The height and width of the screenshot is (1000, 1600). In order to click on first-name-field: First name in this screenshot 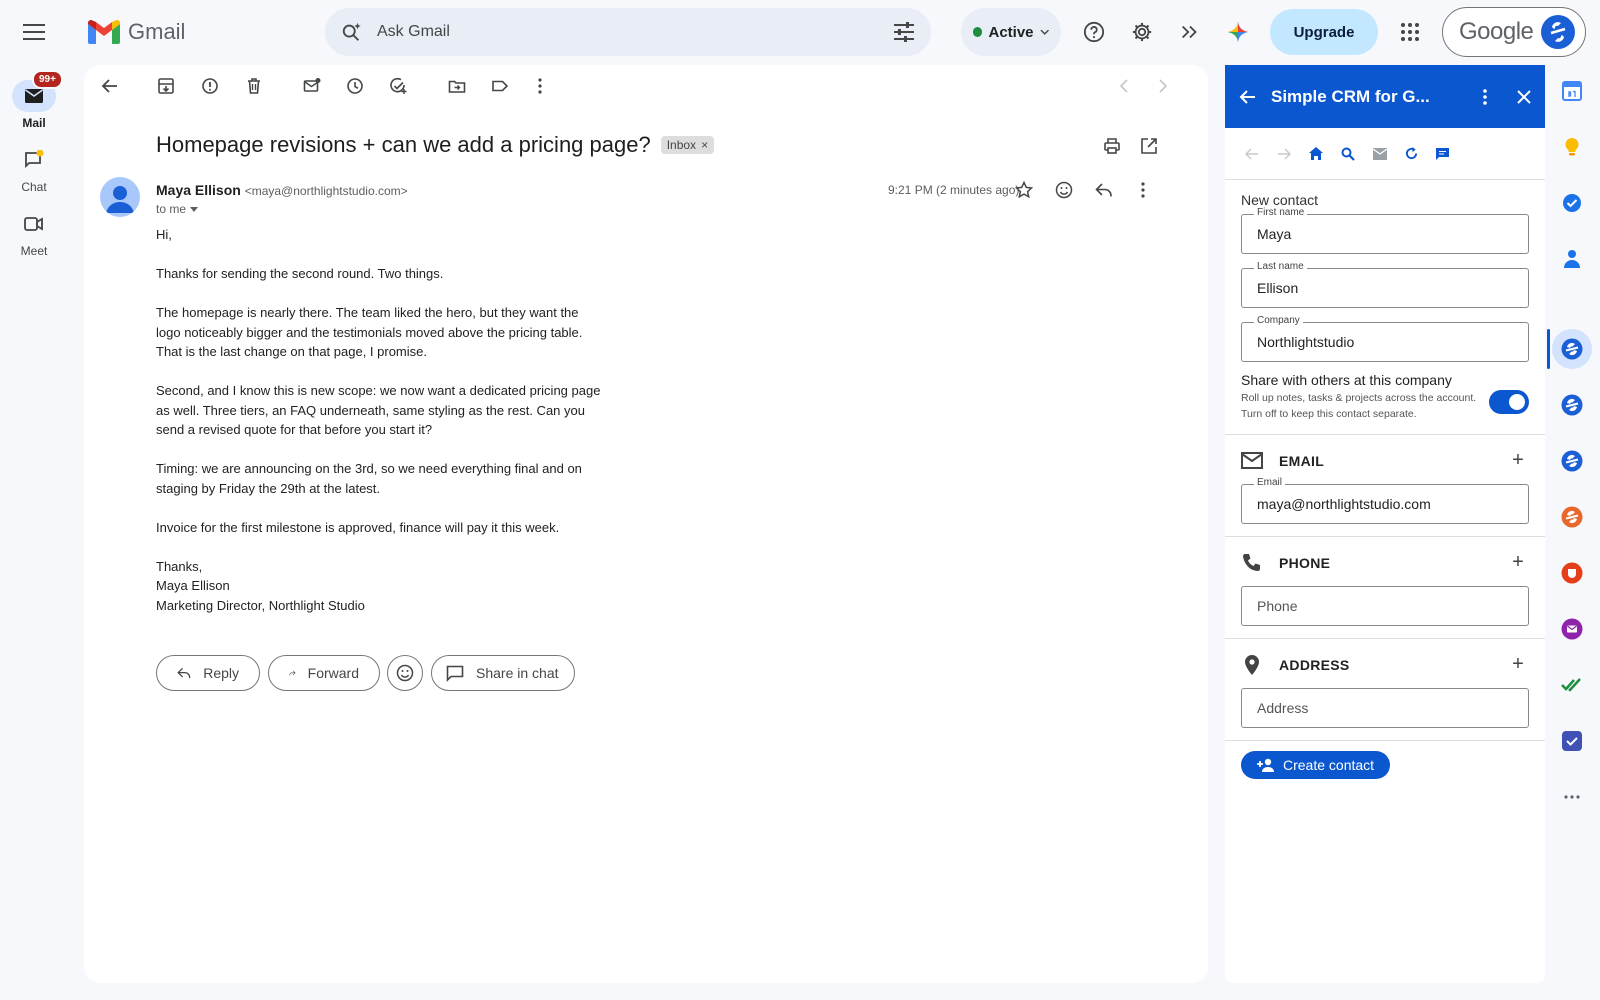, I will do `click(1385, 230)`.